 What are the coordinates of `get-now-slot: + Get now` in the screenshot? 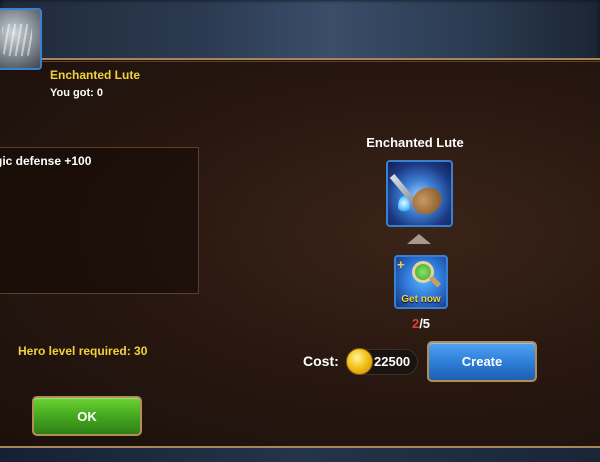 It's located at (421, 282).